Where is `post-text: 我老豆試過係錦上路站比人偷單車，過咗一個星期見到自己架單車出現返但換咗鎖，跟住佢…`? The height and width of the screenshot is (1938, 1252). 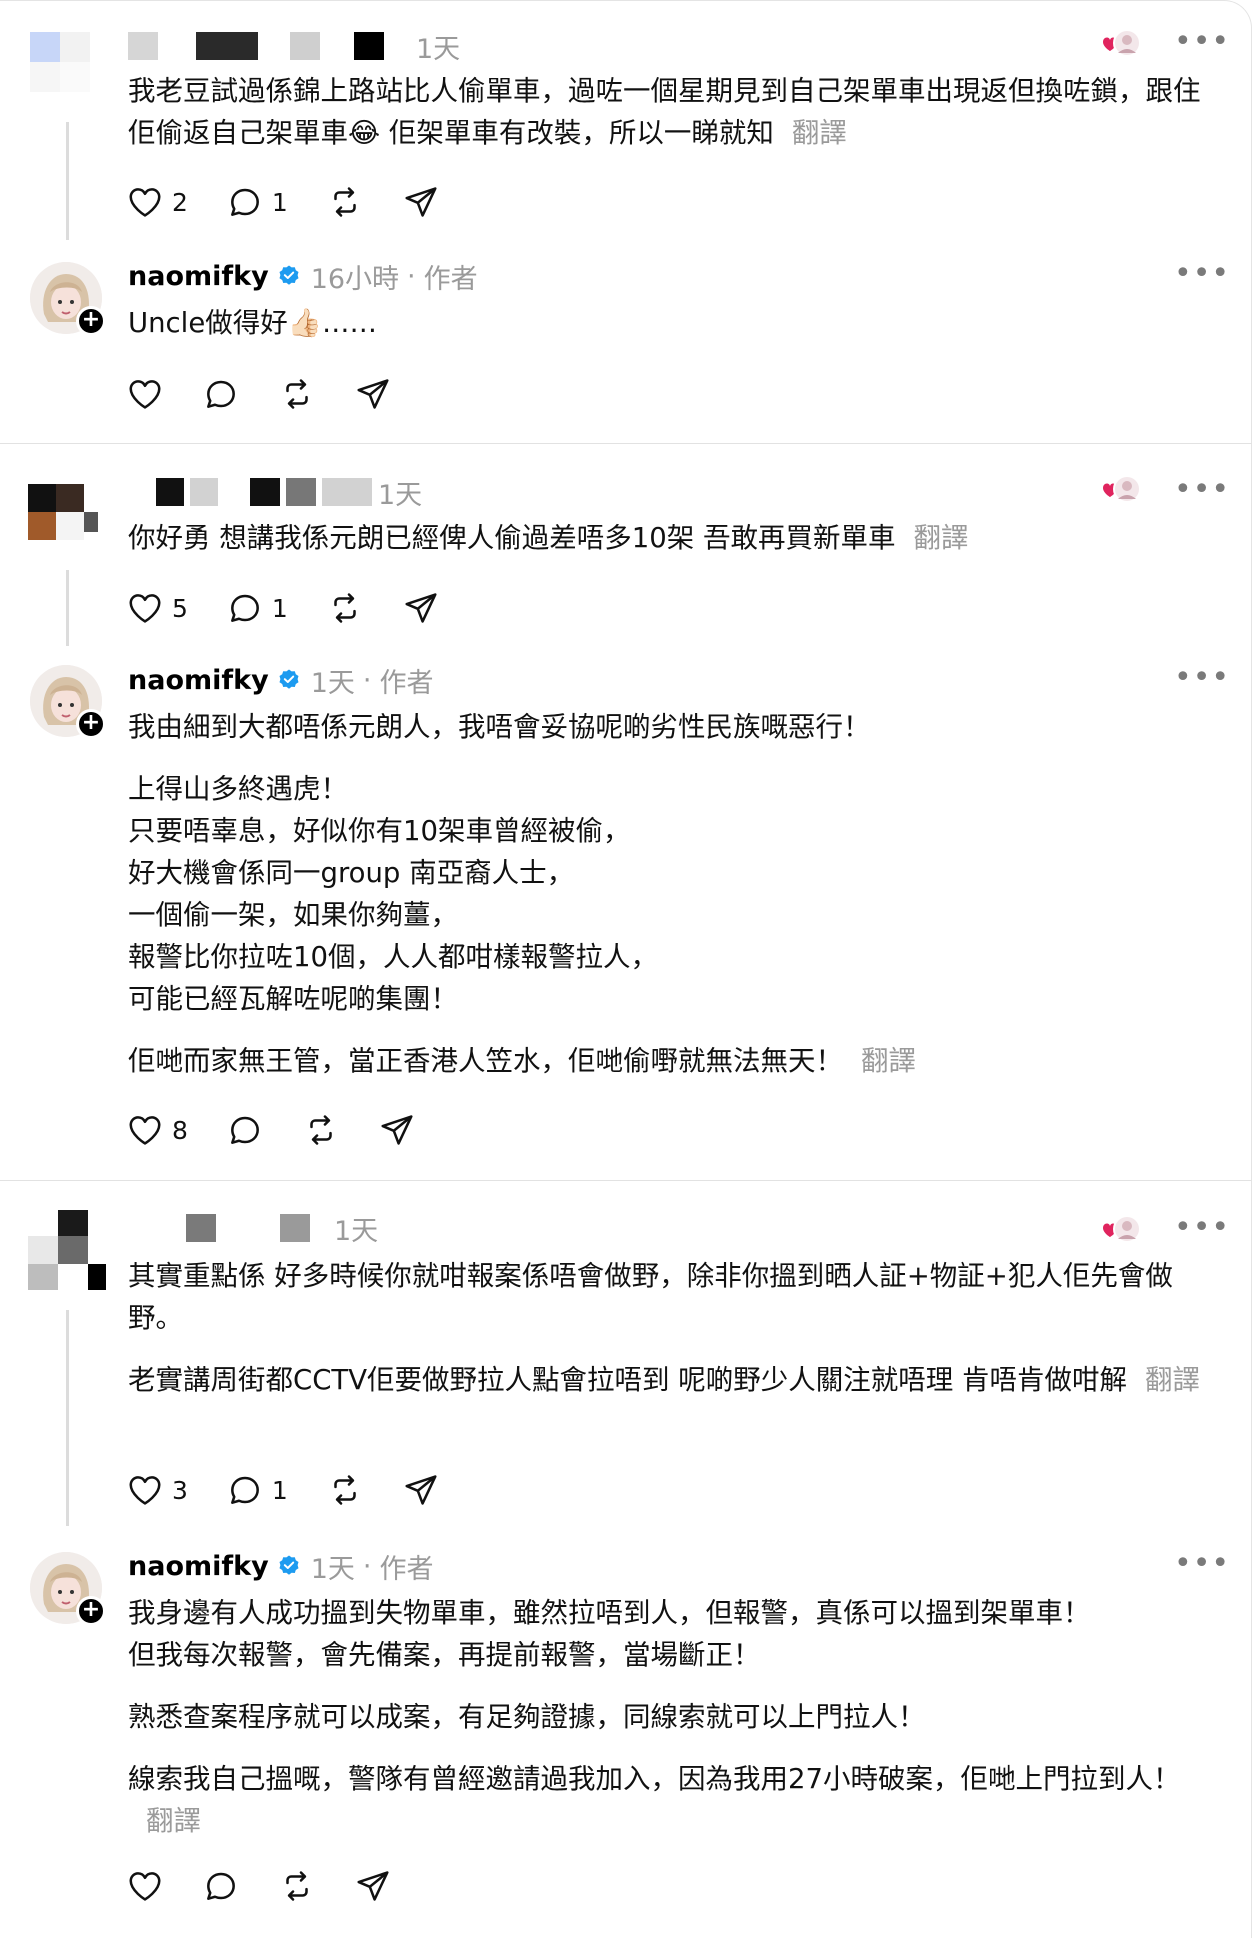 post-text: 我老豆試過係錦上路站比人偷單車，過咗一個星期見到自己架單車出現返但換咗鎖，跟住佢… is located at coordinates (664, 112).